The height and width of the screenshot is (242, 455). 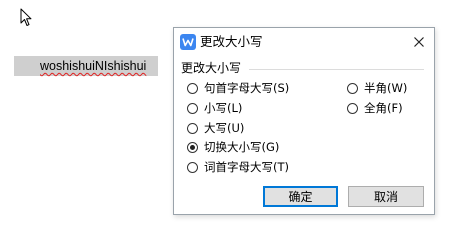 I want to click on close-icon, so click(x=419, y=42).